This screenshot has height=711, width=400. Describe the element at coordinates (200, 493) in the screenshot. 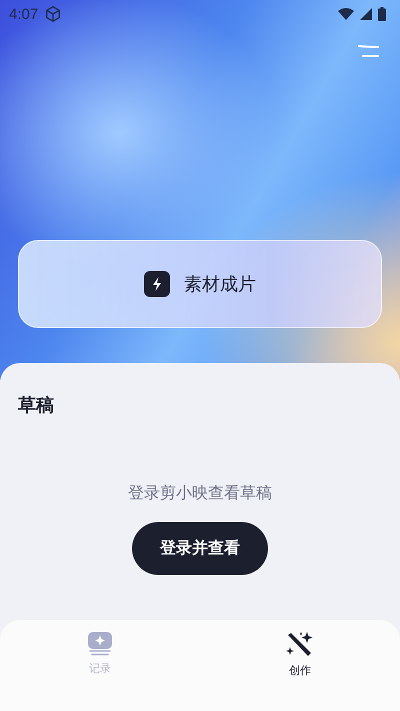

I see `login-message: 登录剪小映查看草稿` at that location.